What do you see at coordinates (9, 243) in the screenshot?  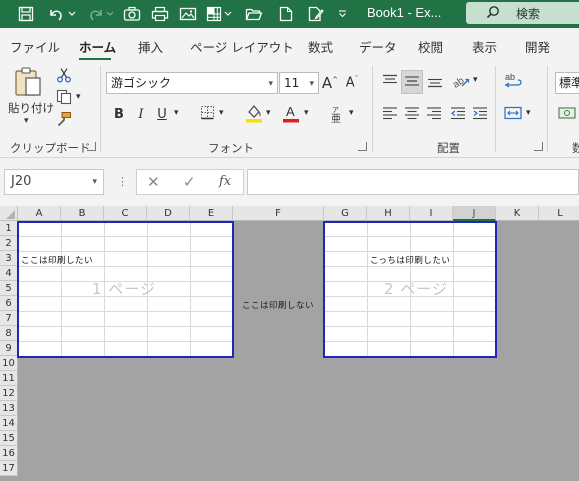 I see `row-header-2: 2` at bounding box center [9, 243].